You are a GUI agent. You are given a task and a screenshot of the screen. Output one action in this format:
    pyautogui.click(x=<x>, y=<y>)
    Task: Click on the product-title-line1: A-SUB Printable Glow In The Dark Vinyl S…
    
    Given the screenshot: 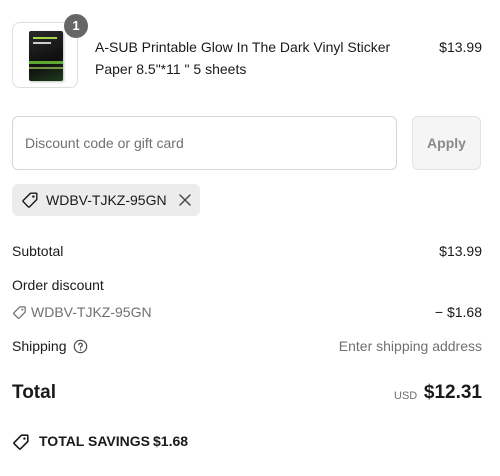 What is the action you would take?
    pyautogui.click(x=243, y=47)
    